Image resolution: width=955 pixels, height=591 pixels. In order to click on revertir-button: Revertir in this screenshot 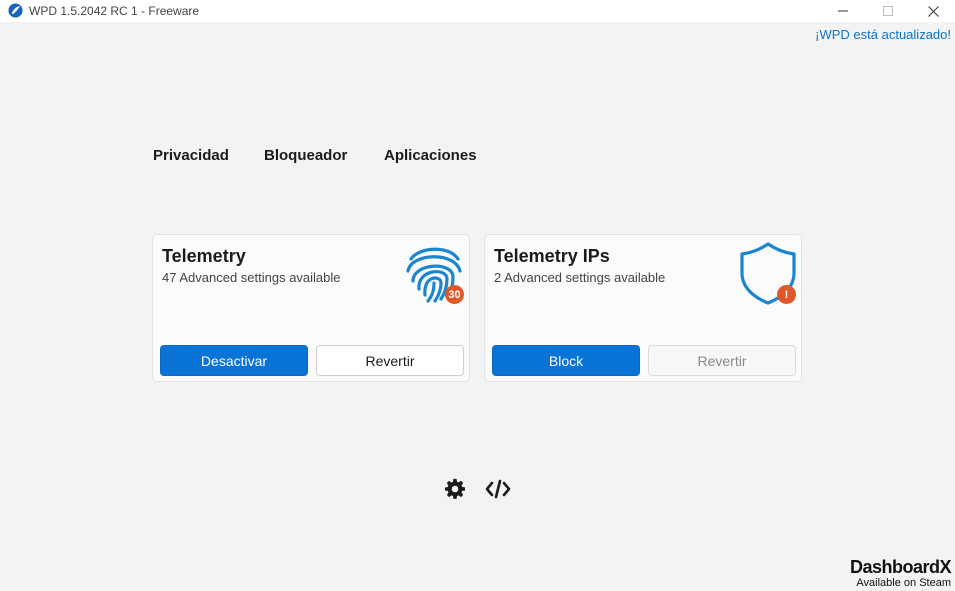, I will do `click(390, 360)`.